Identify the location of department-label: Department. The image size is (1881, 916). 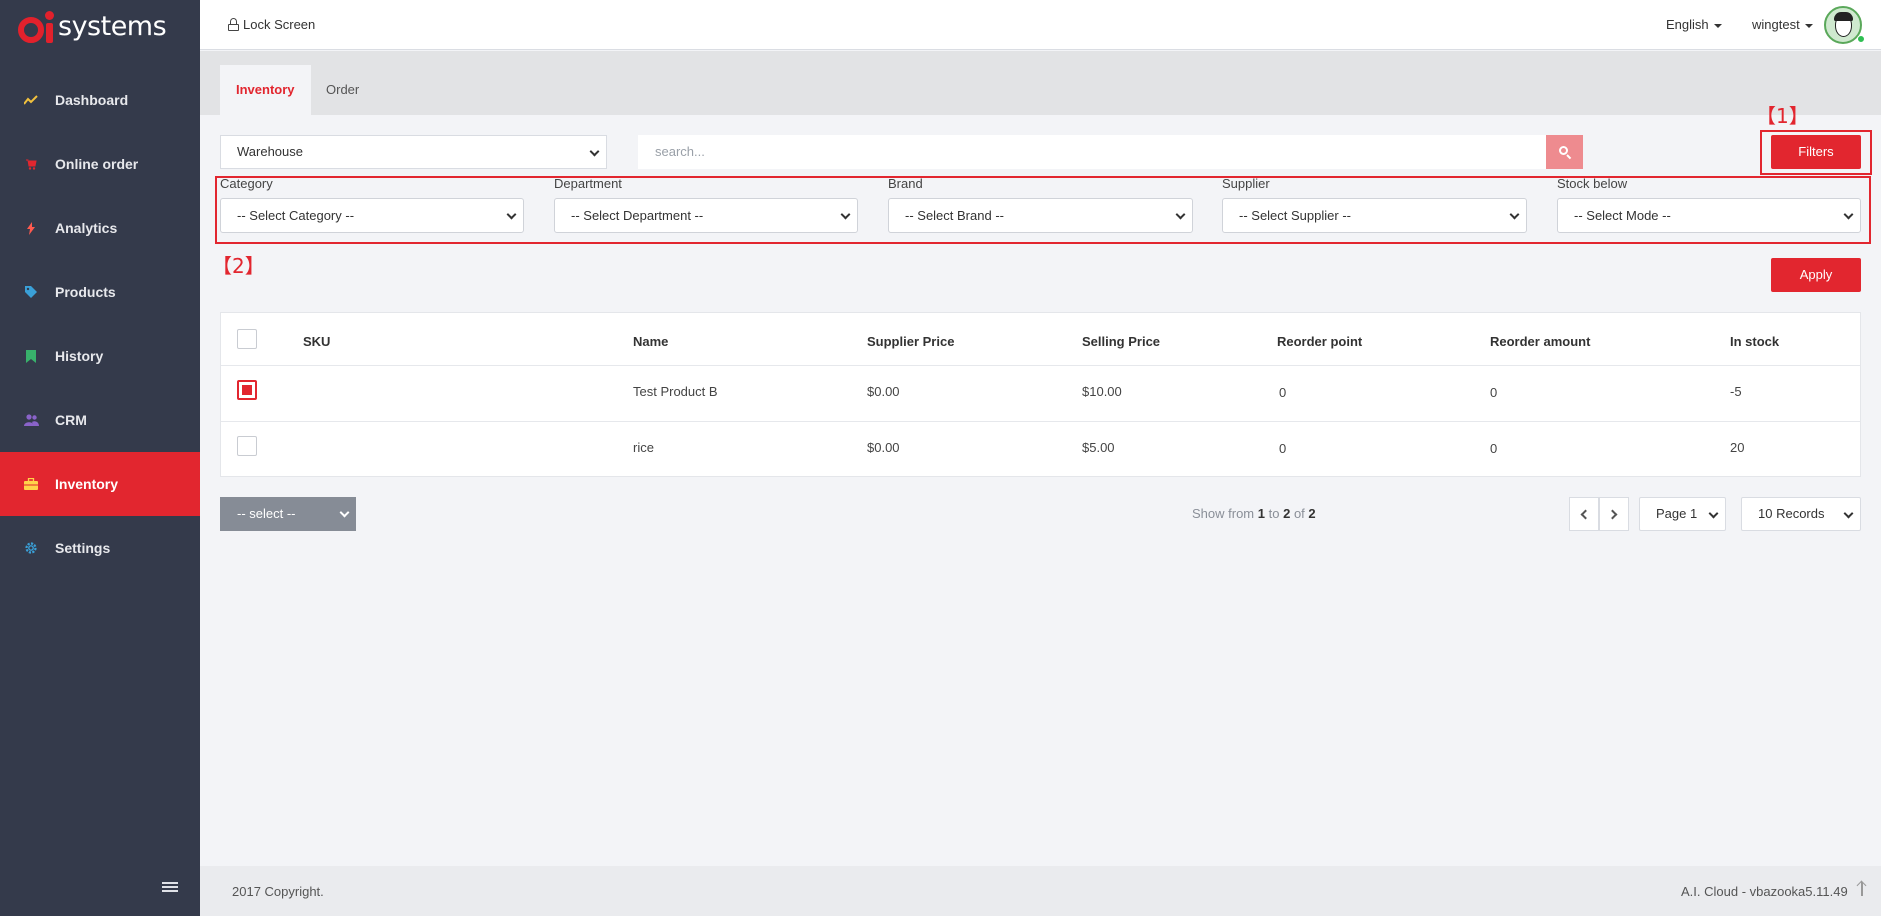
(588, 183).